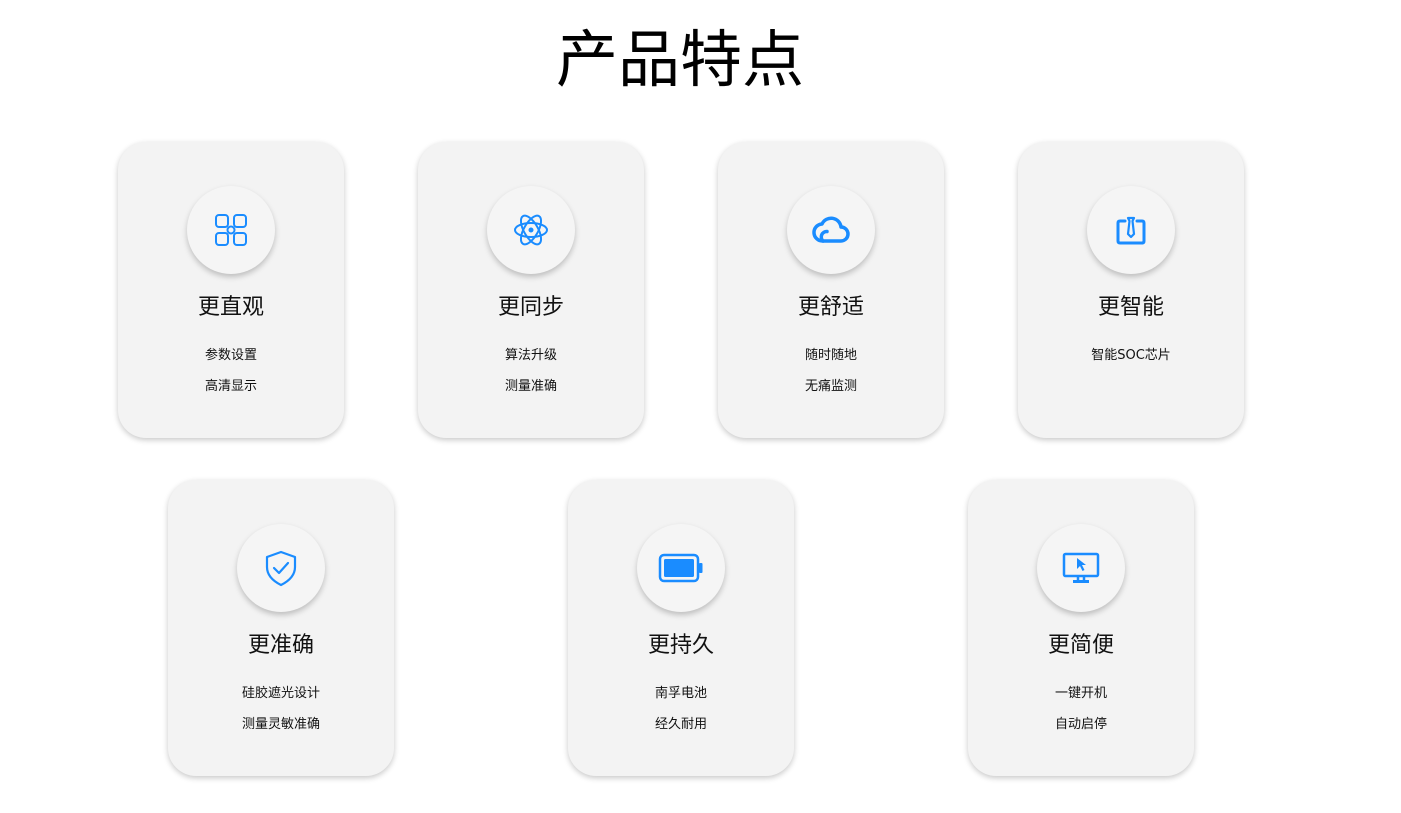  What do you see at coordinates (1081, 628) in the screenshot?
I see `feature-card-convenient: 更简便 一键开机 自动启停` at bounding box center [1081, 628].